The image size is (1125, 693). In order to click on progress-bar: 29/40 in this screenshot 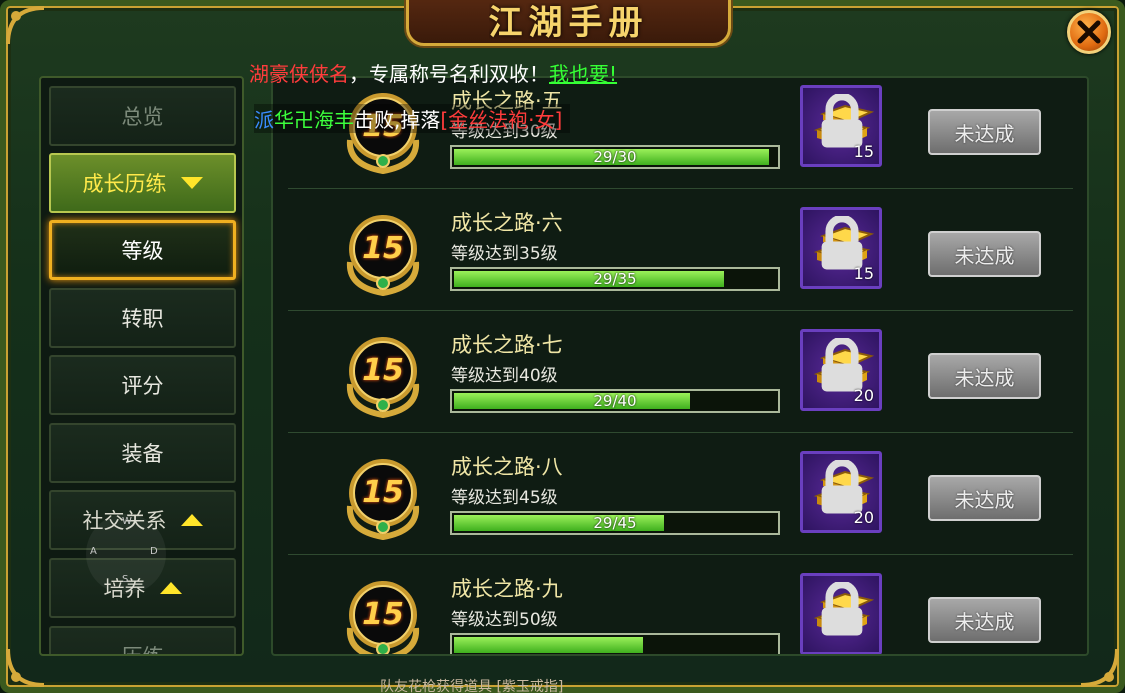, I will do `click(615, 401)`.